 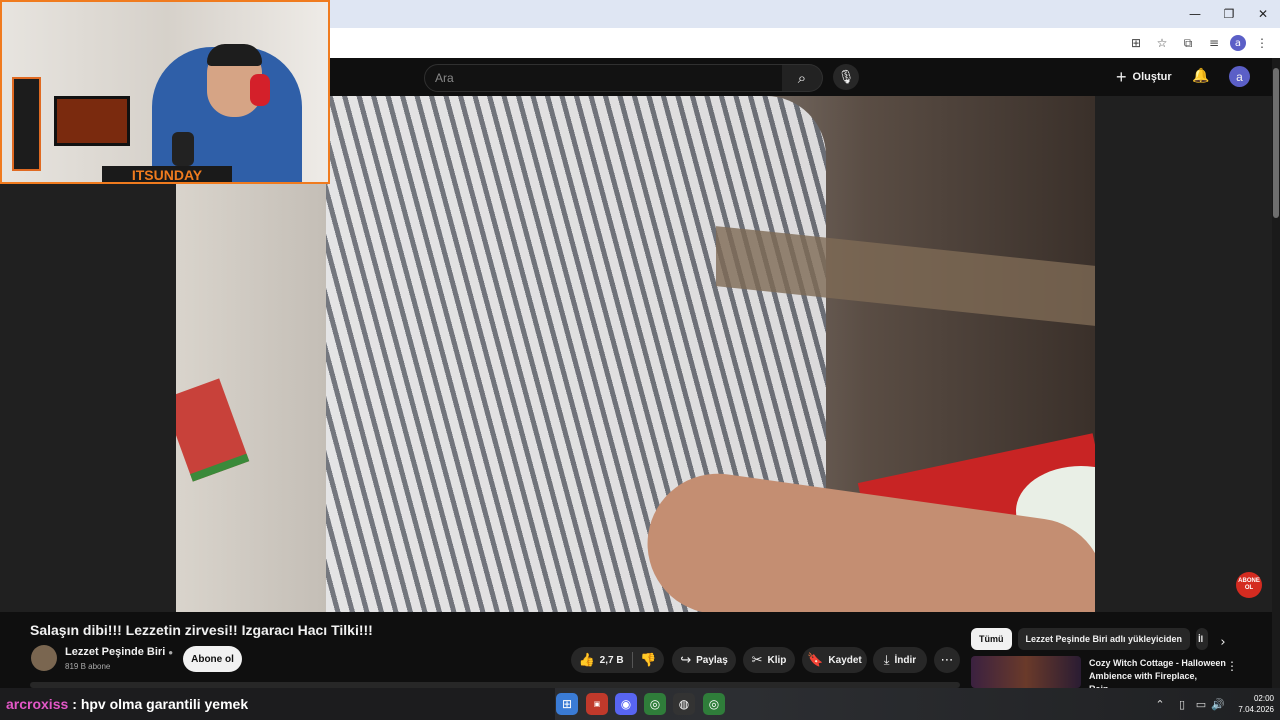 What do you see at coordinates (260, 90) in the screenshot?
I see `headset-icon` at bounding box center [260, 90].